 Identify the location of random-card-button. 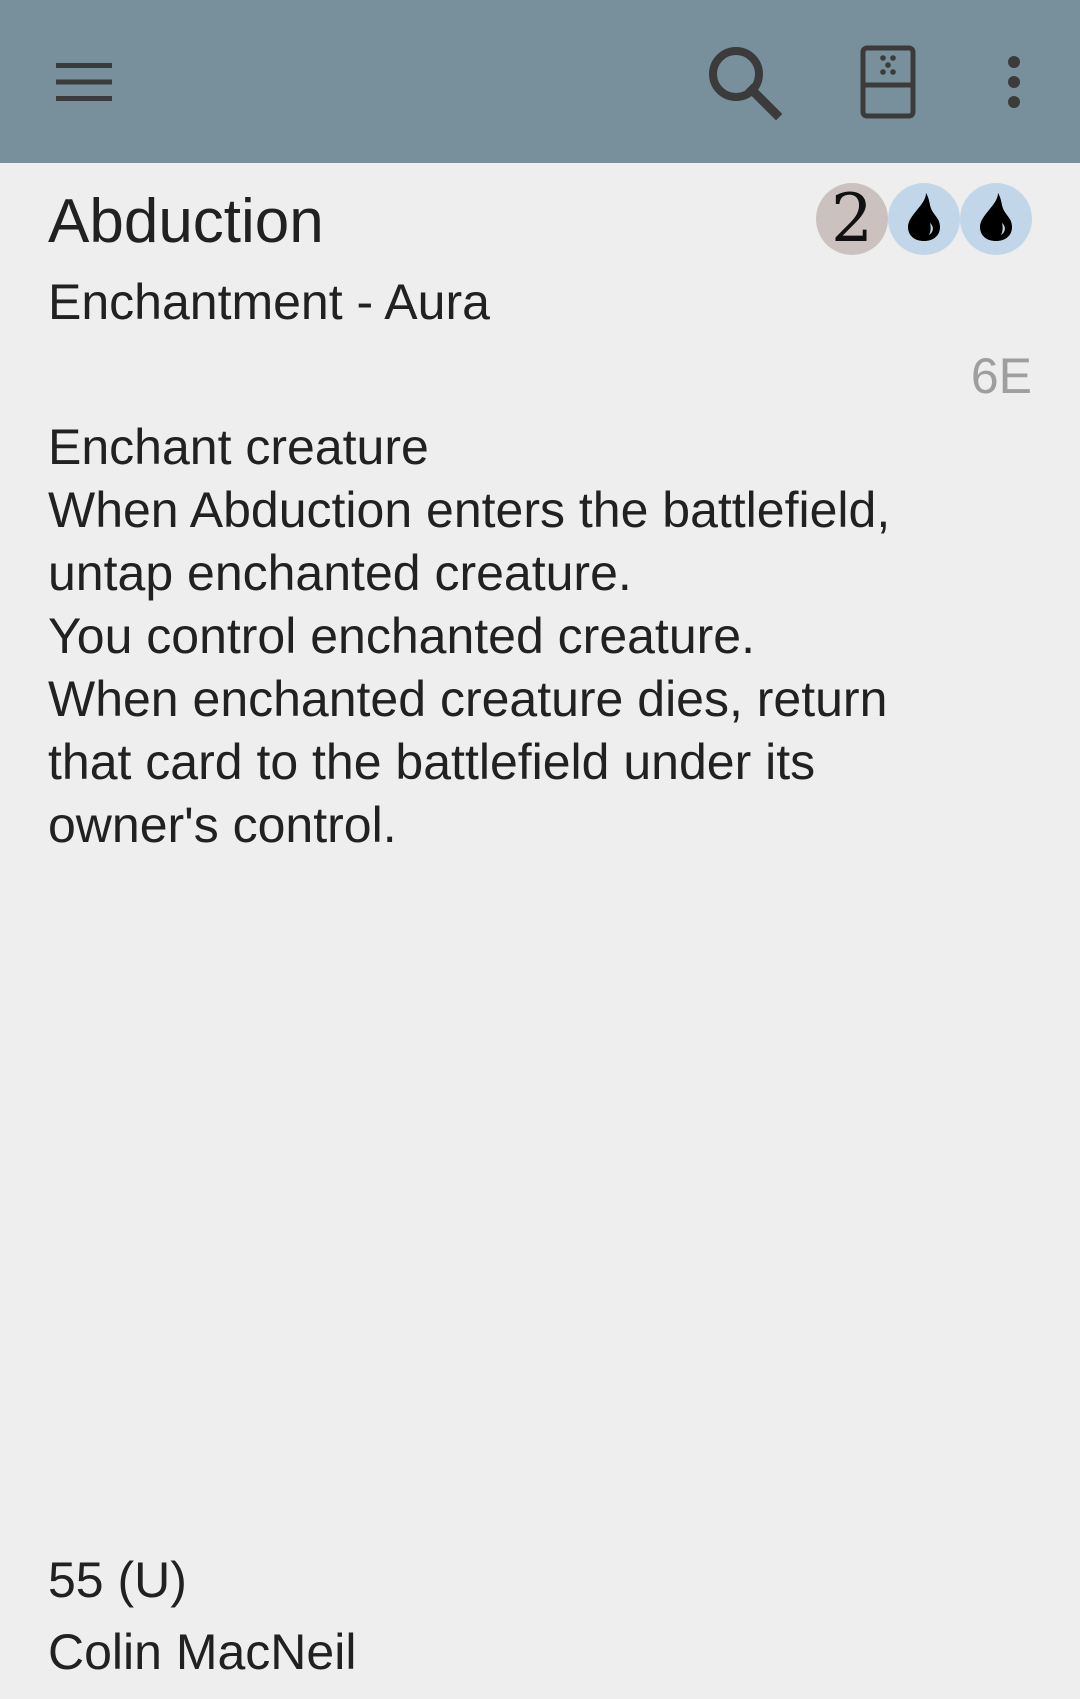
(888, 81).